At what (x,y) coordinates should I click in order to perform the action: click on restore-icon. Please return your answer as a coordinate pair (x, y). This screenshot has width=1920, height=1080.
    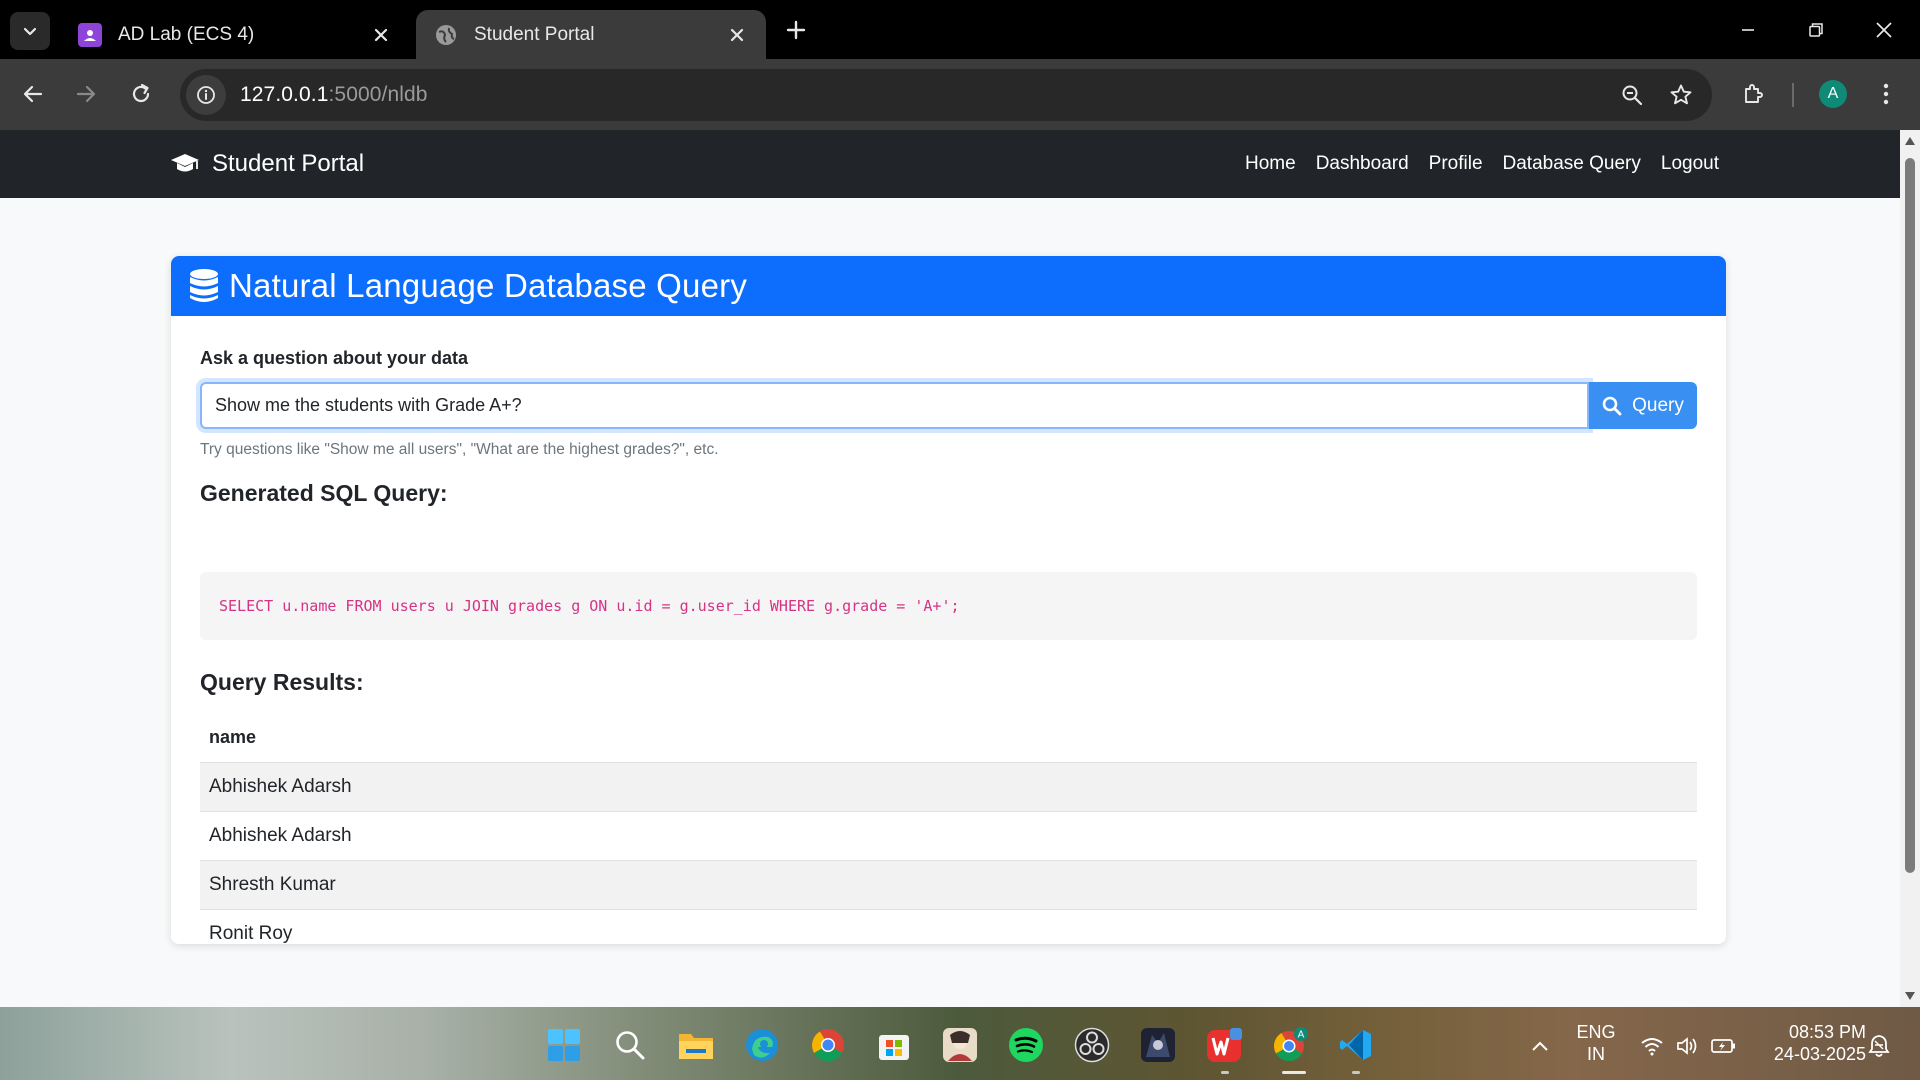
    Looking at the image, I should click on (1816, 30).